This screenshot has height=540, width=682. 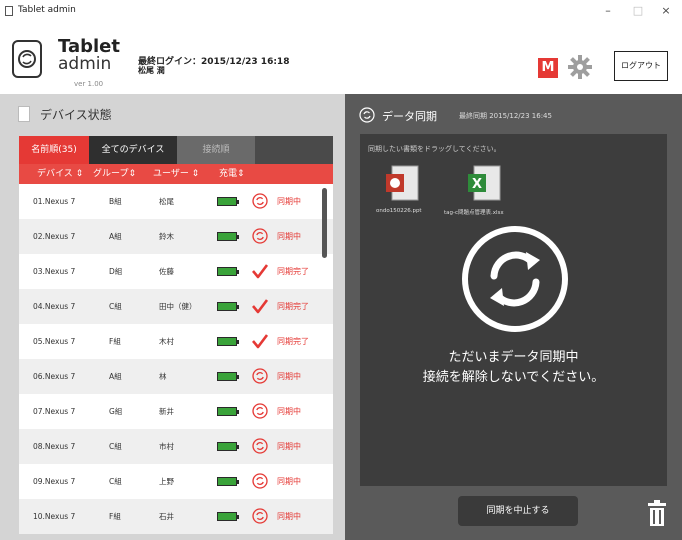 What do you see at coordinates (477, 184) in the screenshot?
I see `svg-text: X` at bounding box center [477, 184].